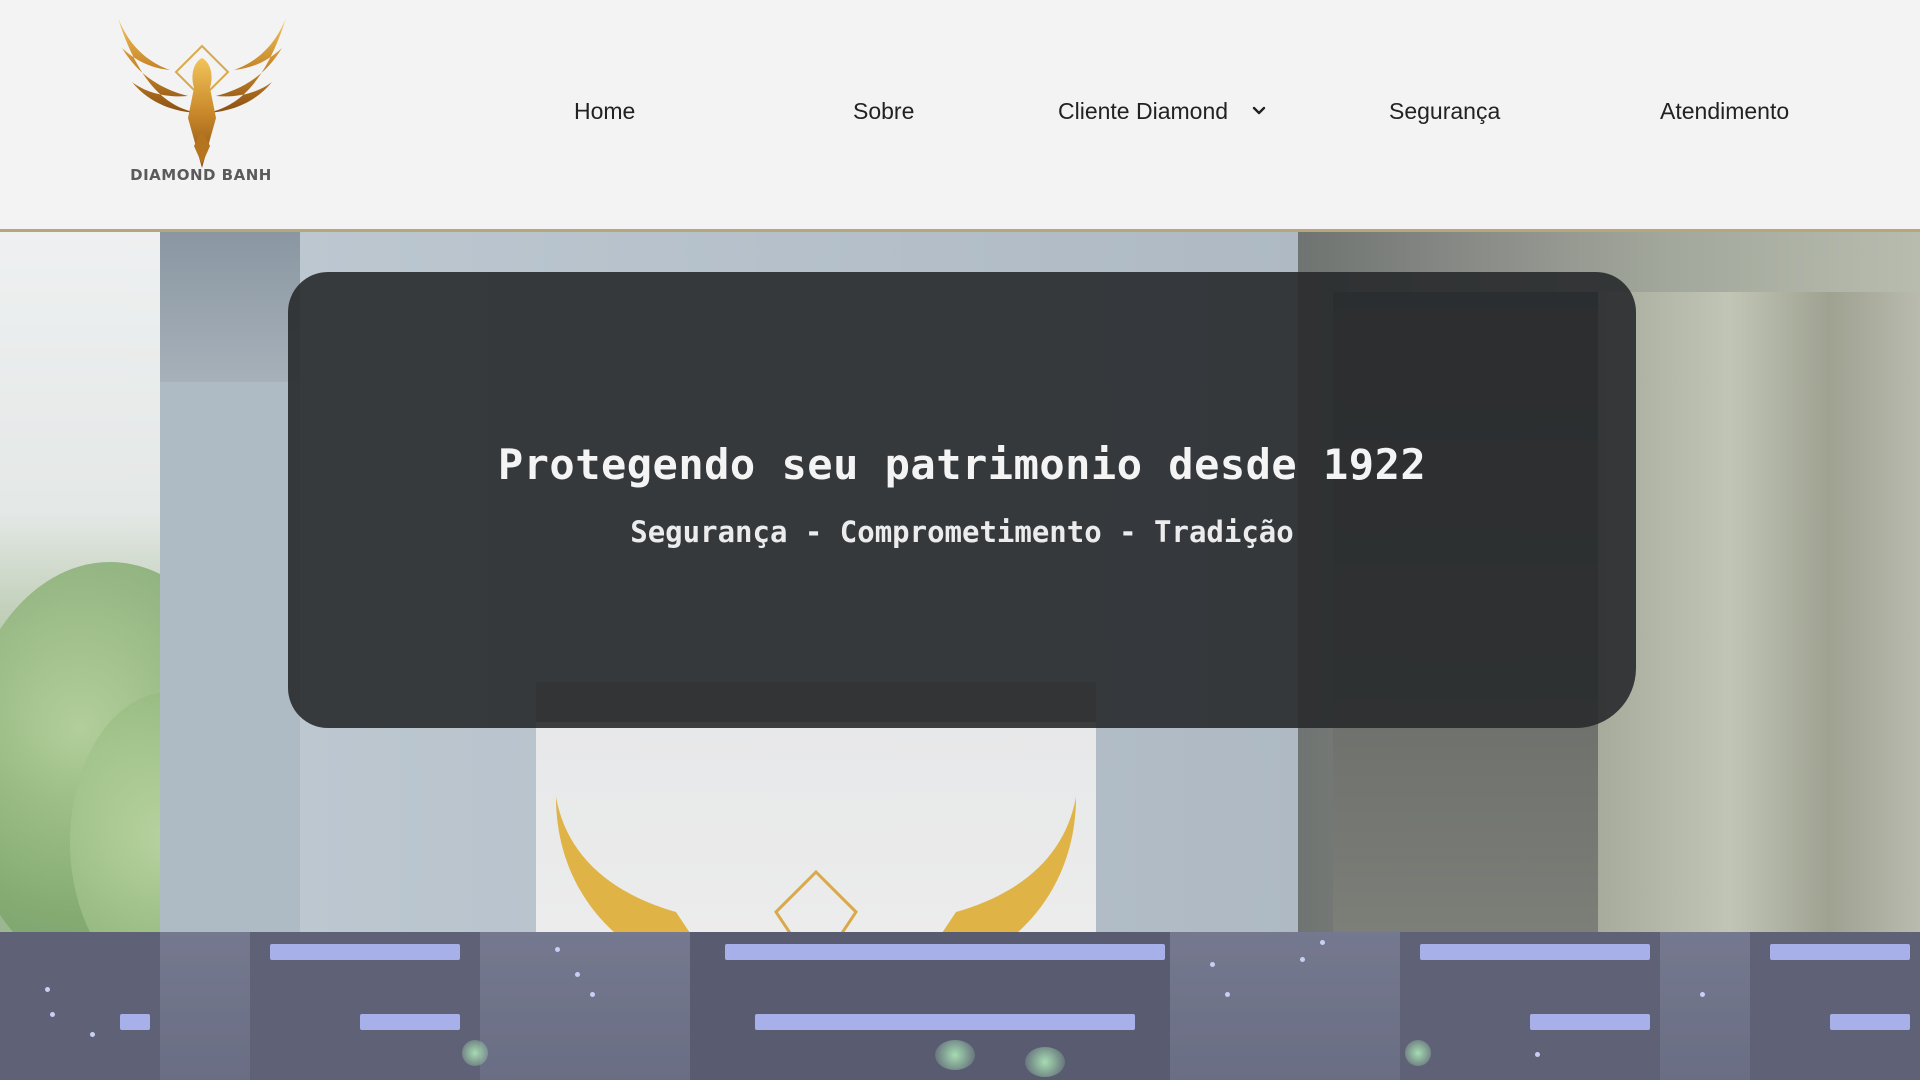 The width and height of the screenshot is (1920, 1080). I want to click on eagle-icon, so click(816, 864).